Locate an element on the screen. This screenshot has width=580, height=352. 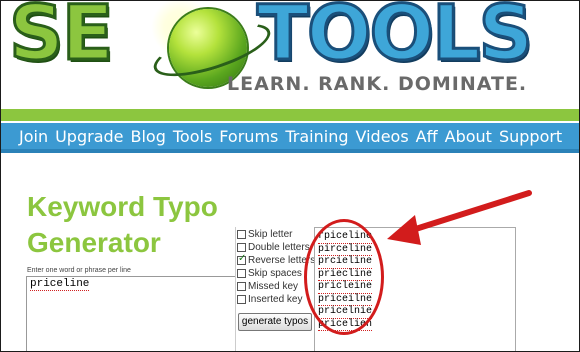
nav-bottom-border is located at coordinates (290, 151).